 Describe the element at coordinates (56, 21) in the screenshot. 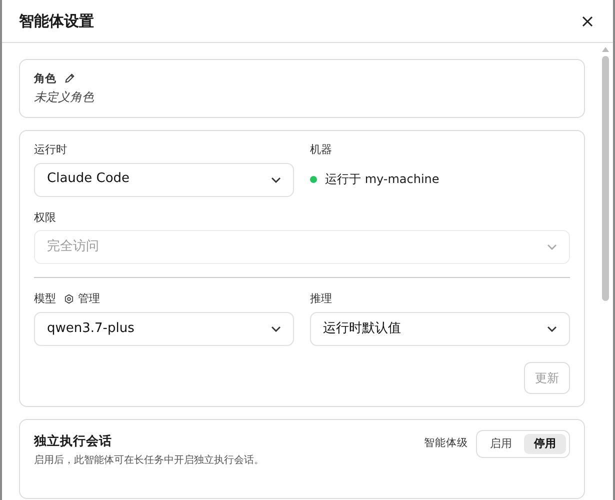

I see `dialog-title: 智能体设置` at that location.